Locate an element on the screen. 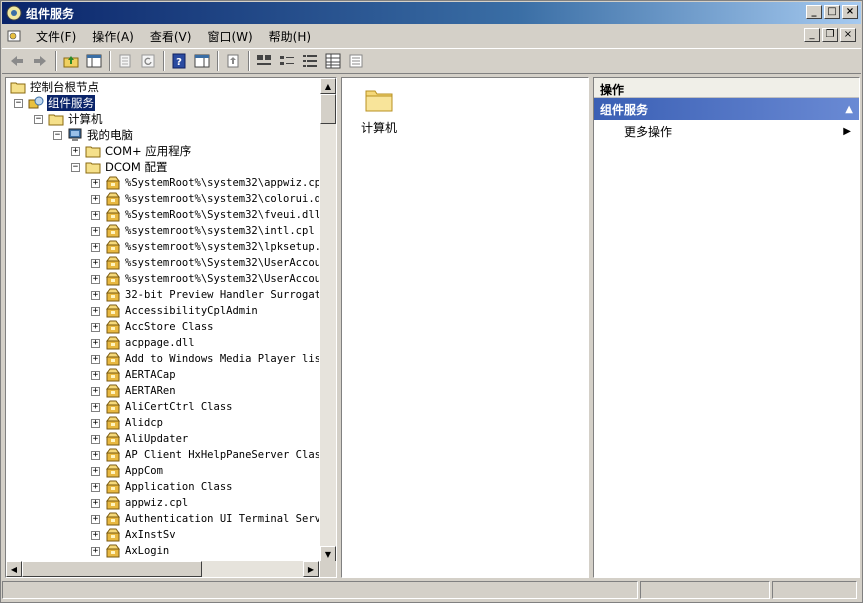 Image resolution: width=863 pixels, height=603 pixels. properties-button is located at coordinates (125, 61).